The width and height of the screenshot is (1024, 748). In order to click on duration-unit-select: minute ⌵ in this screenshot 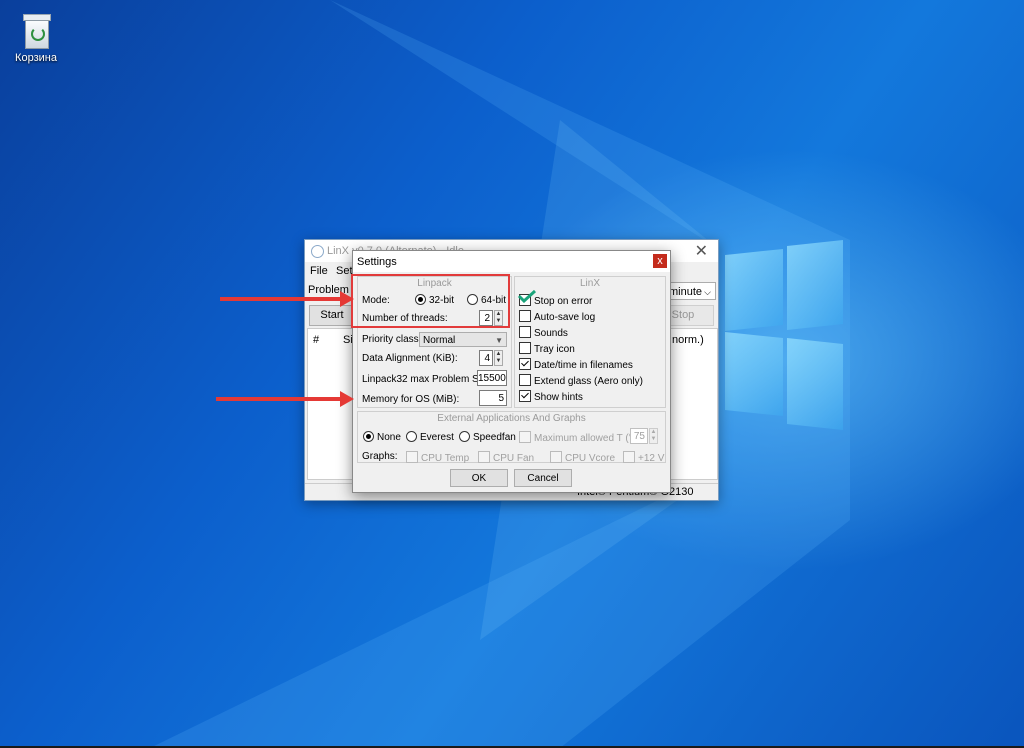, I will do `click(690, 291)`.